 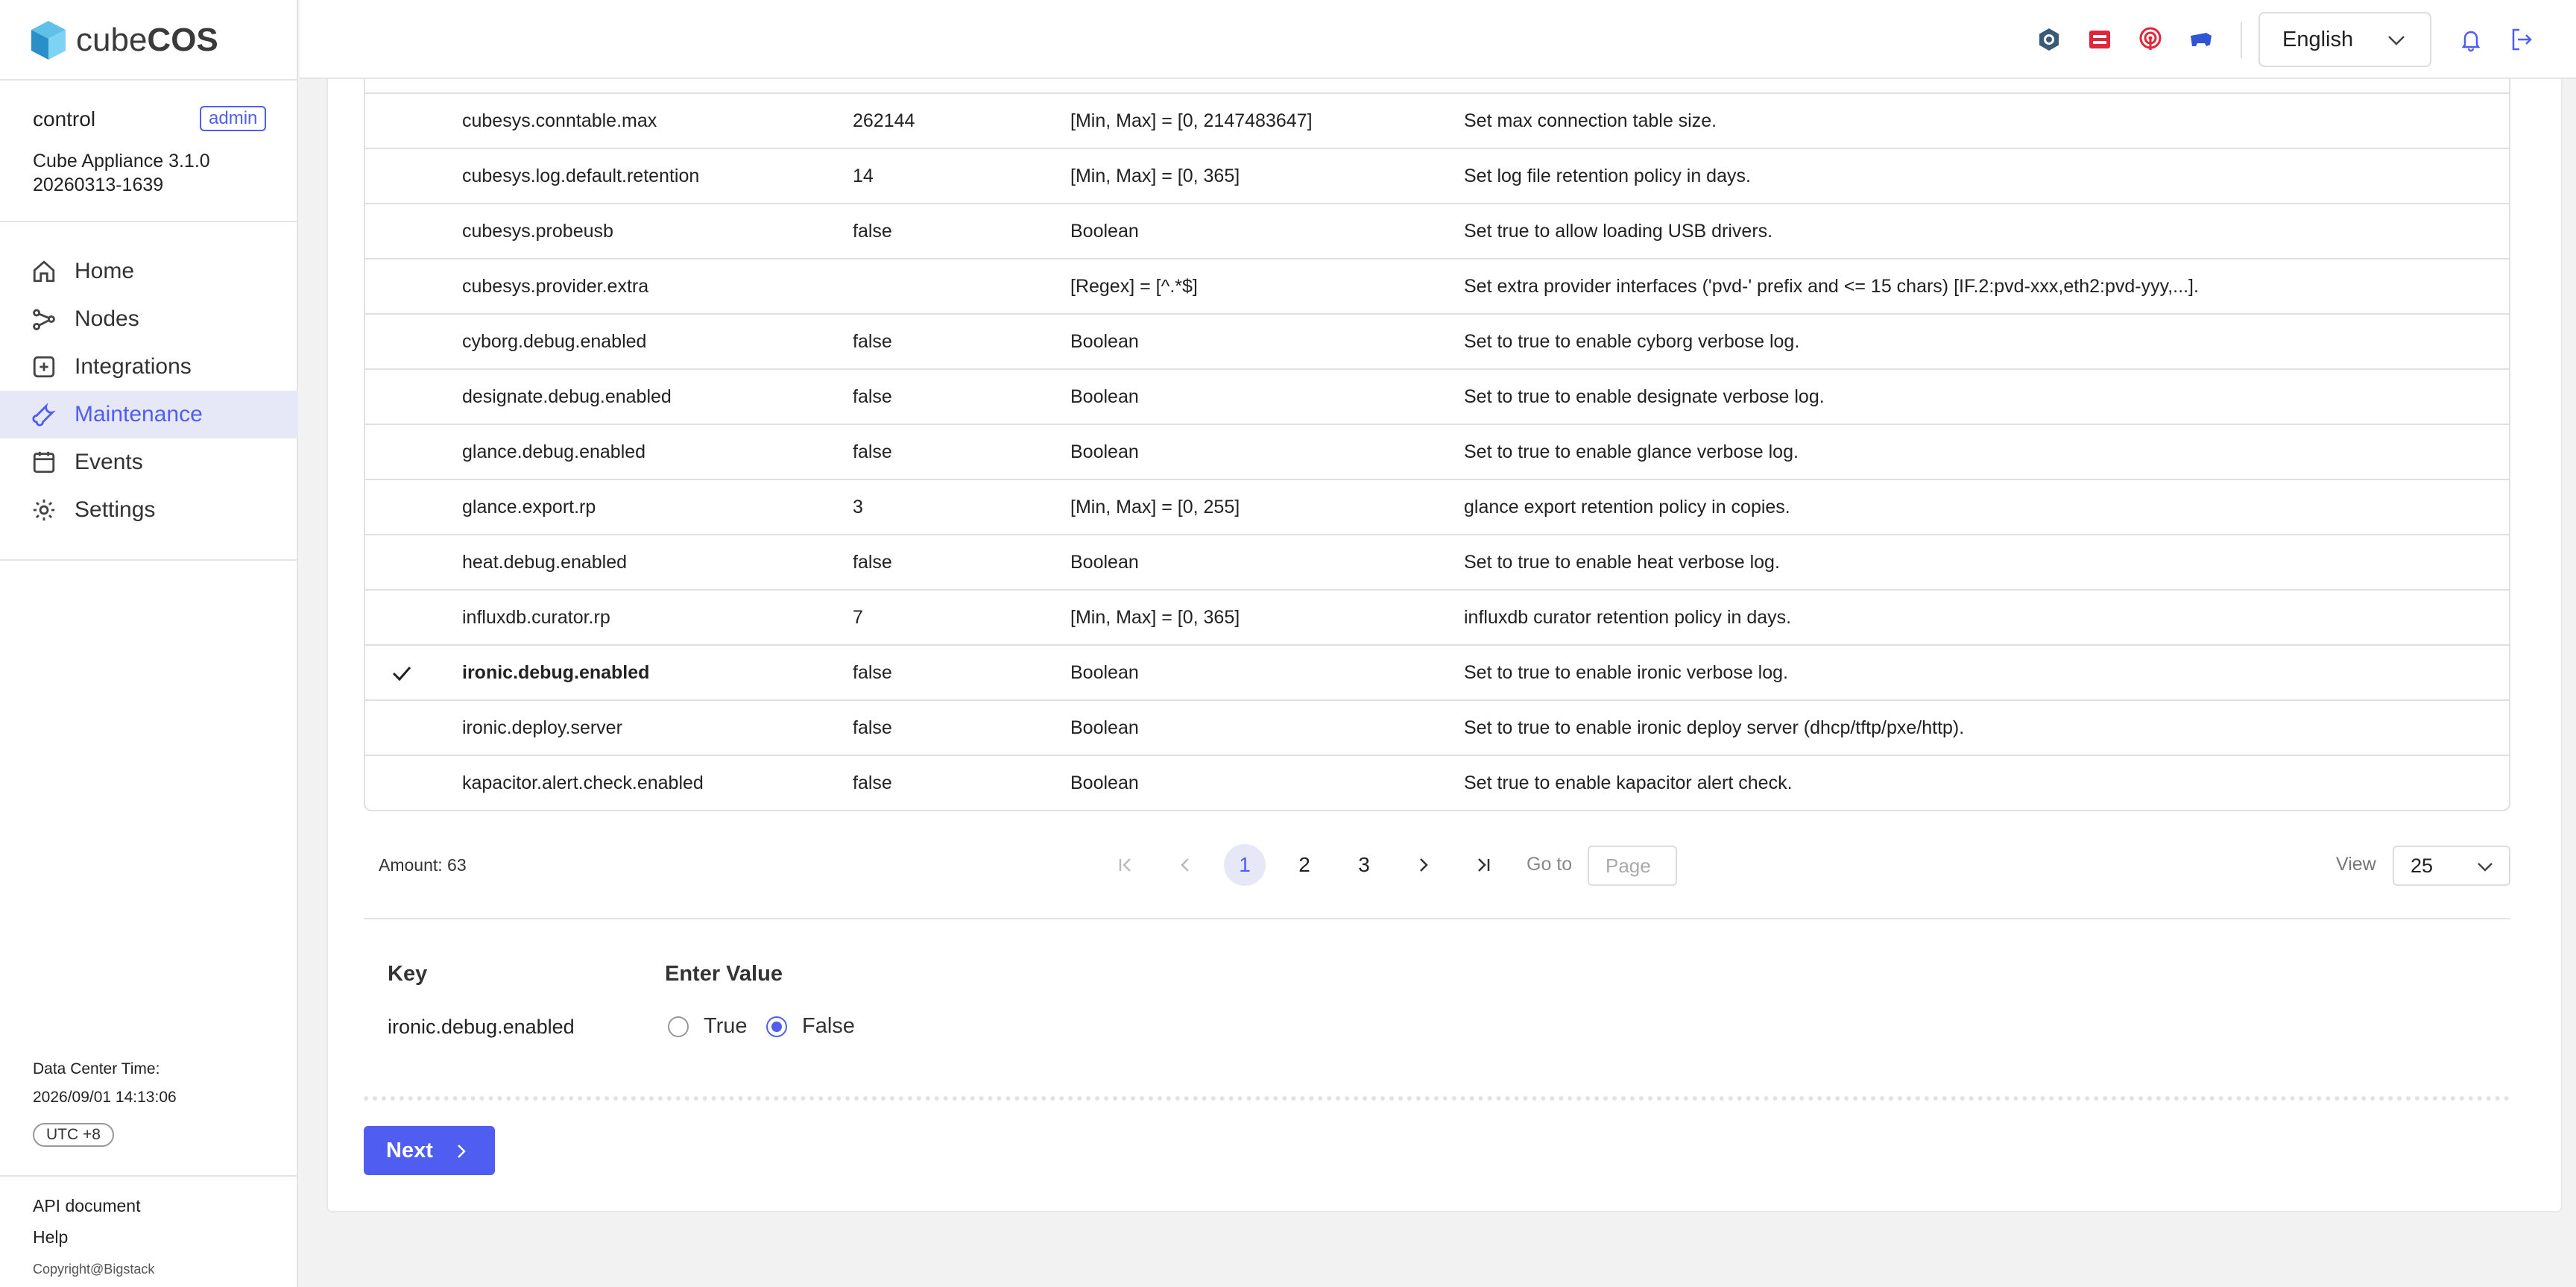 I want to click on events-icon, so click(x=44, y=462).